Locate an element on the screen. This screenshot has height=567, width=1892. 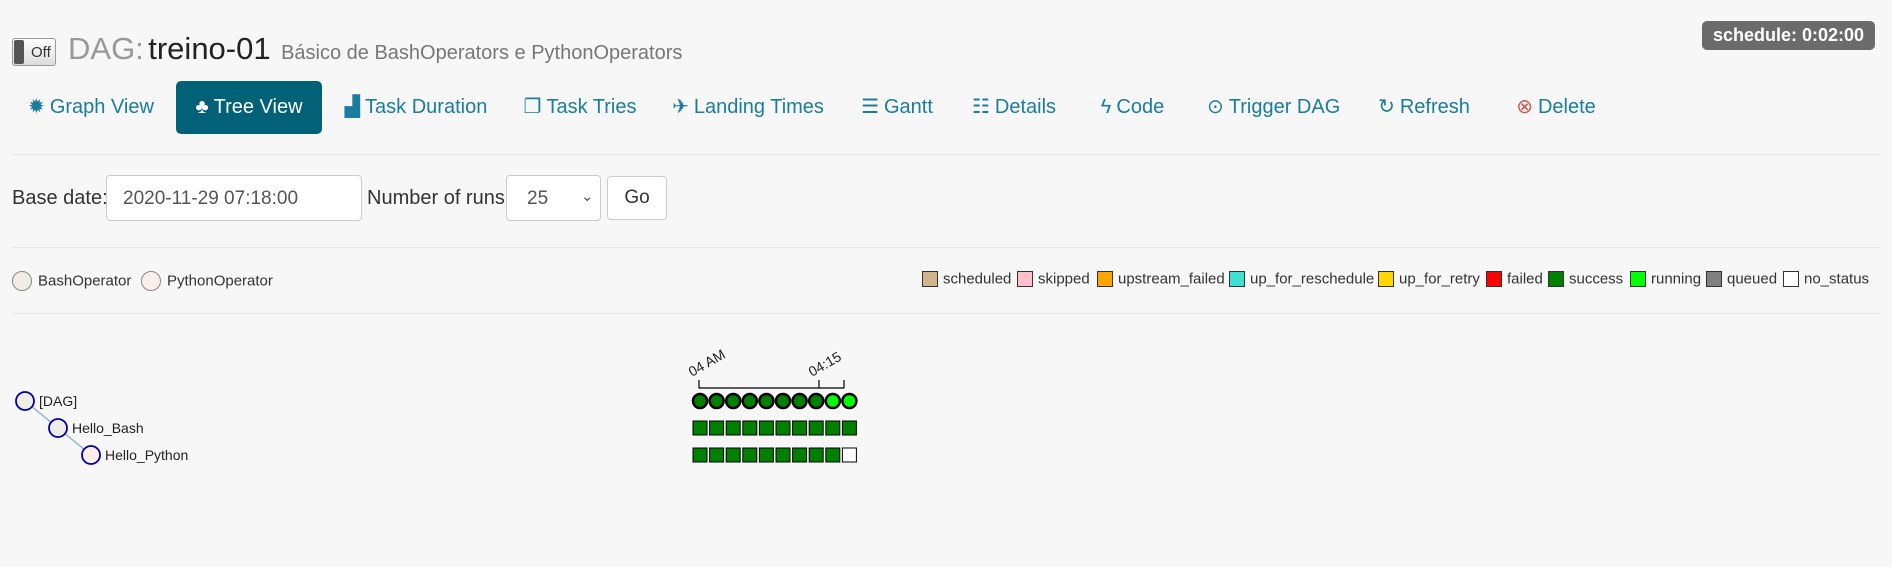
tree-node-label: Hello_Python is located at coordinates (146, 455).